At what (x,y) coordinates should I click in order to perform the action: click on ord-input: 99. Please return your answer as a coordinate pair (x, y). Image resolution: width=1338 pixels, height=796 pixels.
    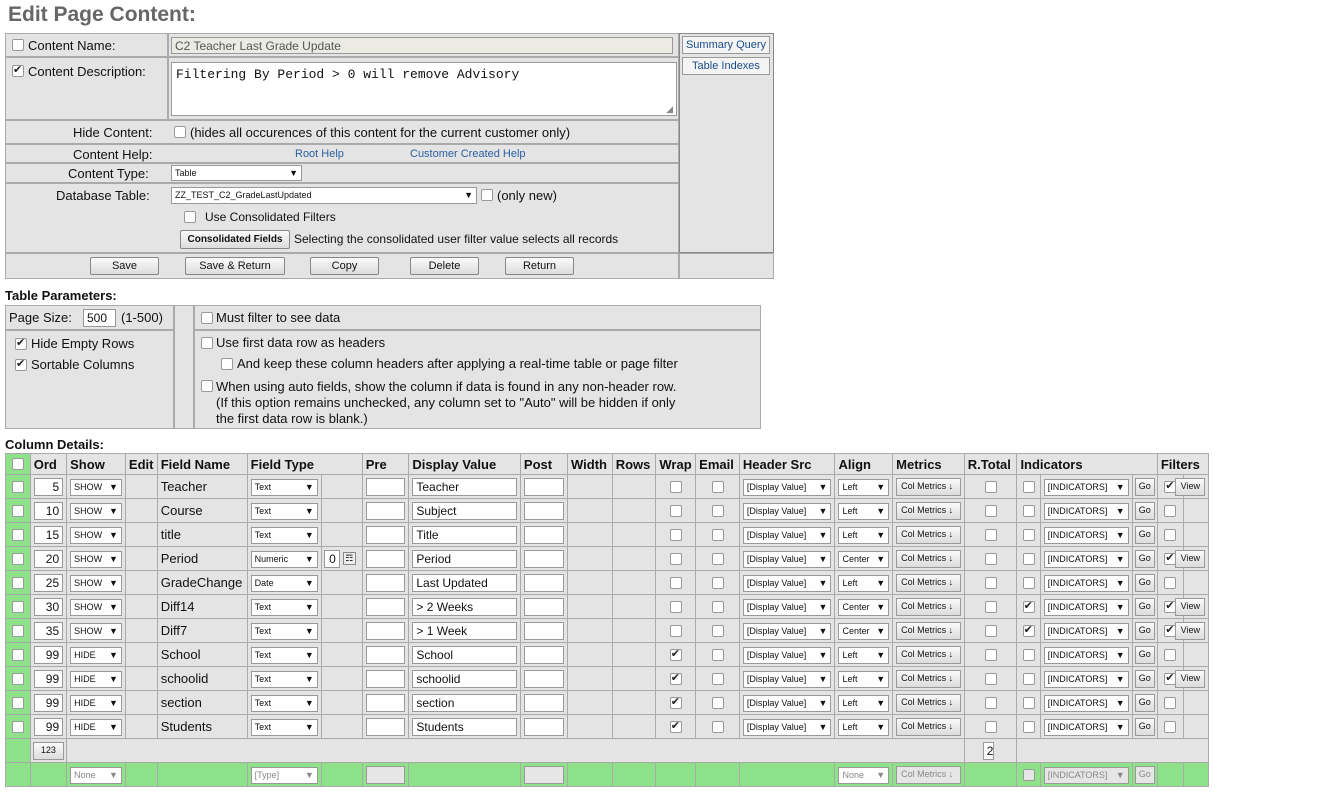
    Looking at the image, I should click on (48, 655).